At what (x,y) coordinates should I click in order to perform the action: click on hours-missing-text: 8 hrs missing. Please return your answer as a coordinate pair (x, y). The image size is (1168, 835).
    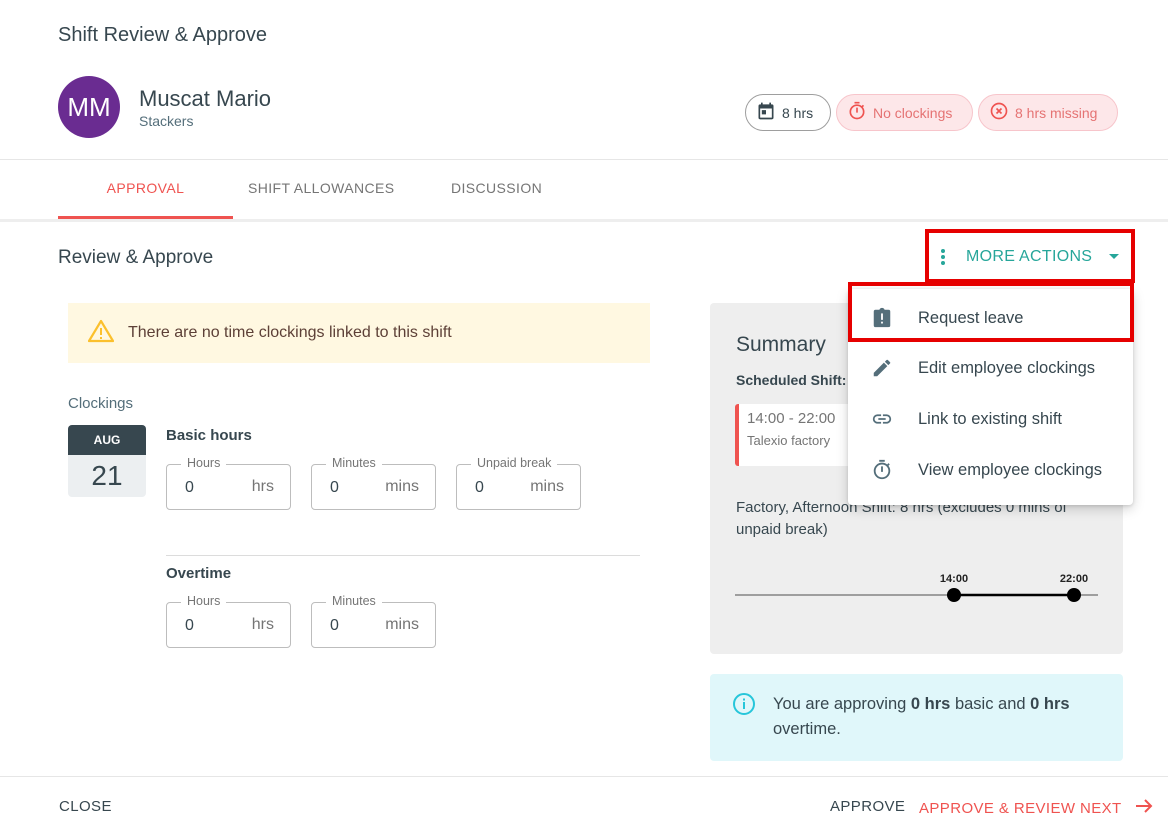
    Looking at the image, I should click on (1056, 112).